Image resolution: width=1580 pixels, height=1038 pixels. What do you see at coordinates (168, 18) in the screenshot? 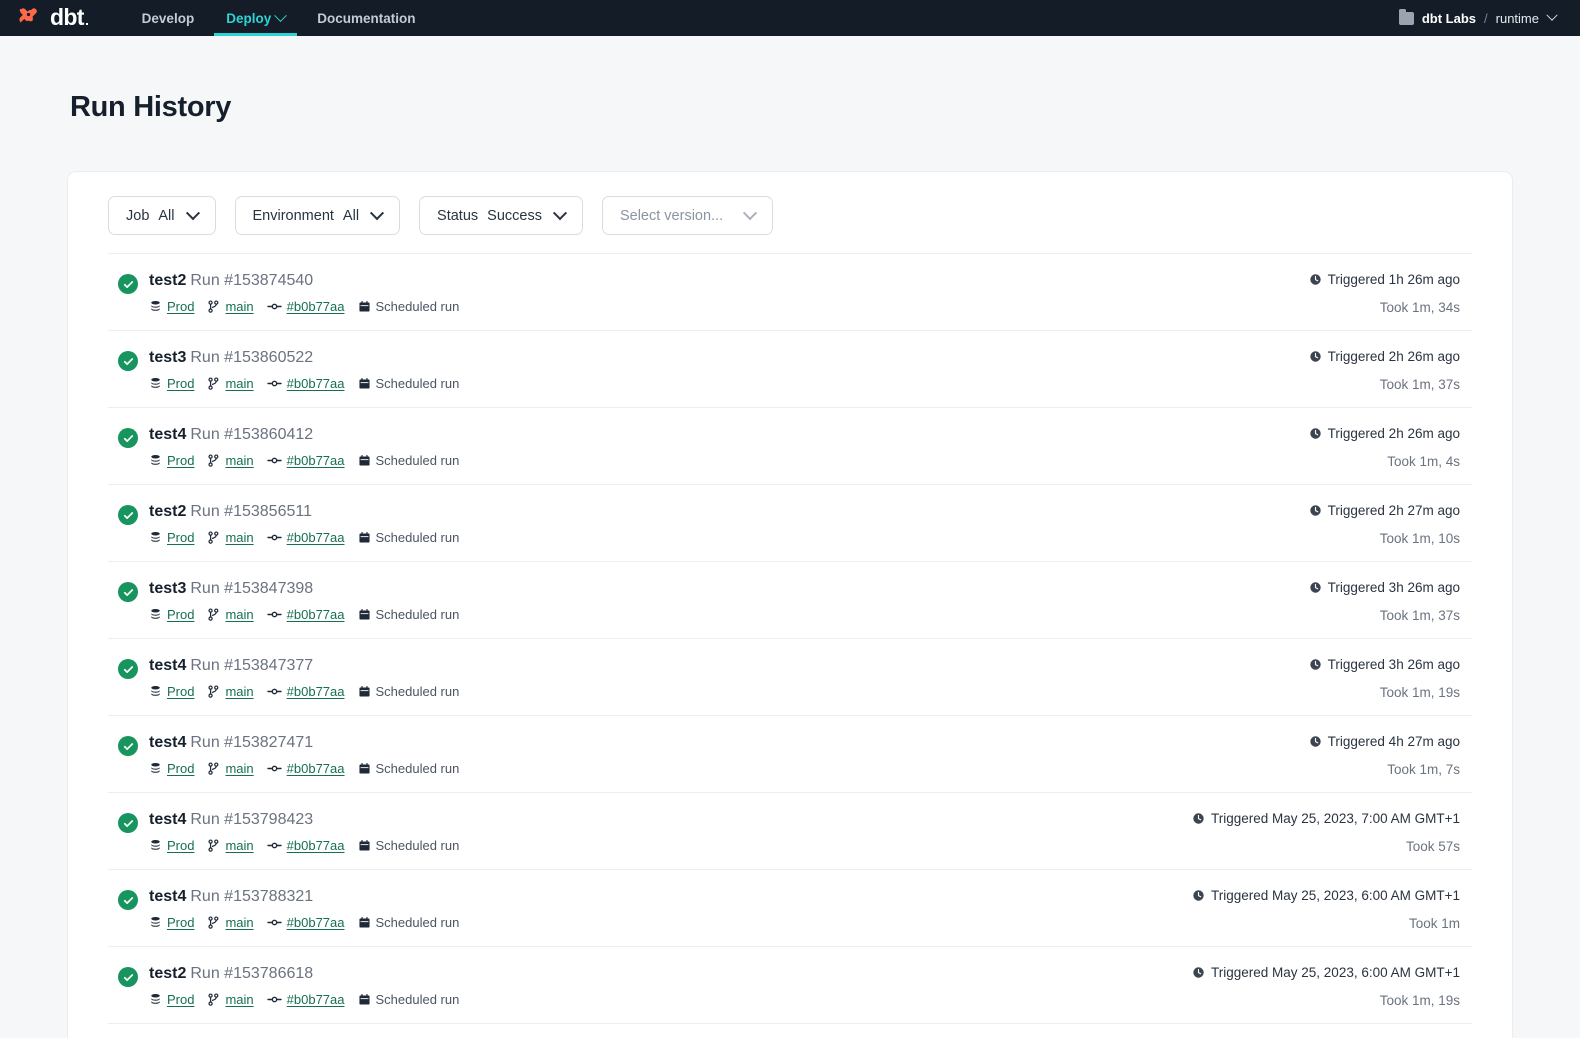
I see `nav-item-develop: Develop` at bounding box center [168, 18].